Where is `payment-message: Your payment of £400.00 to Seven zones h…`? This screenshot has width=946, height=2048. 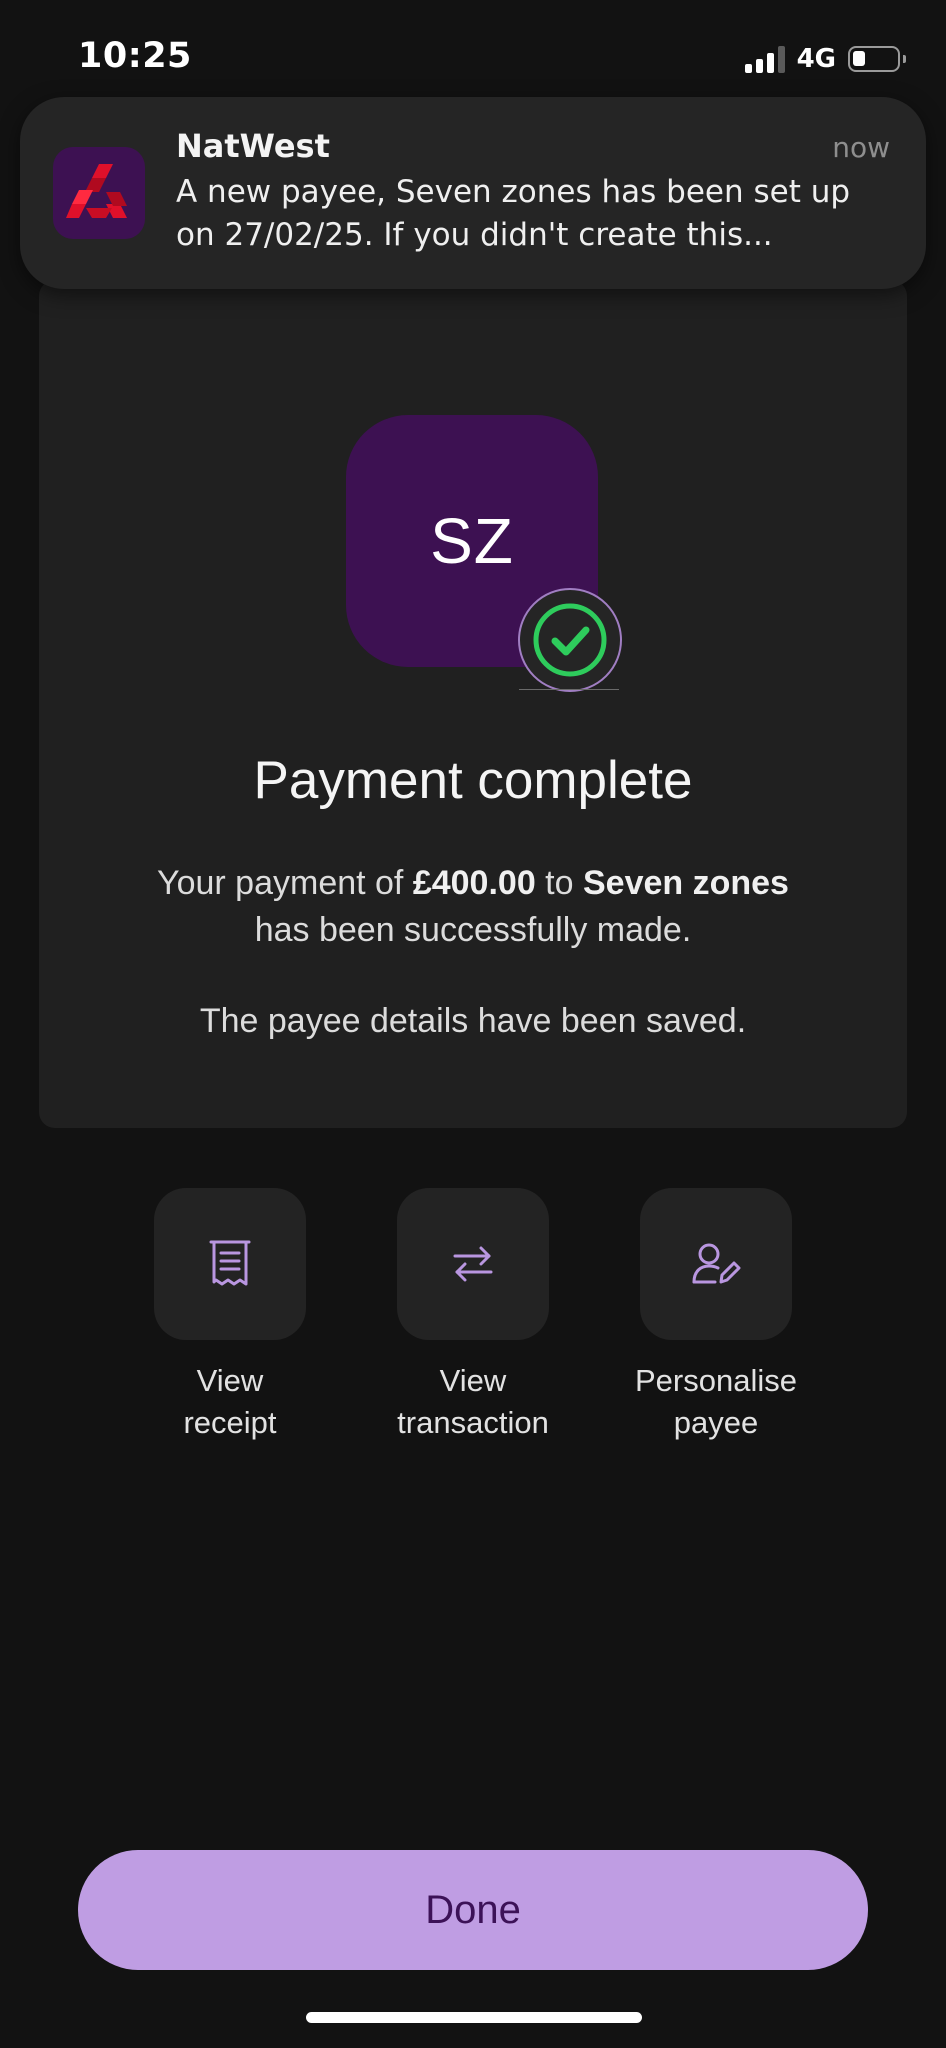 payment-message: Your payment of £400.00 to Seven zones h… is located at coordinates (473, 907).